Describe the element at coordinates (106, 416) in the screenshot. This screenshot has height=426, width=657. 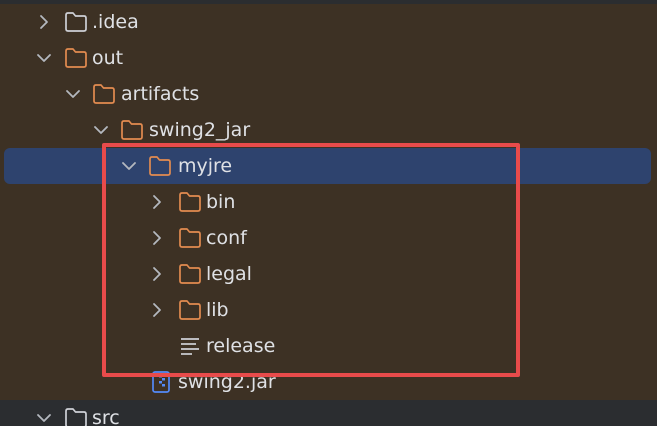
I see `tree-item-label: src` at that location.